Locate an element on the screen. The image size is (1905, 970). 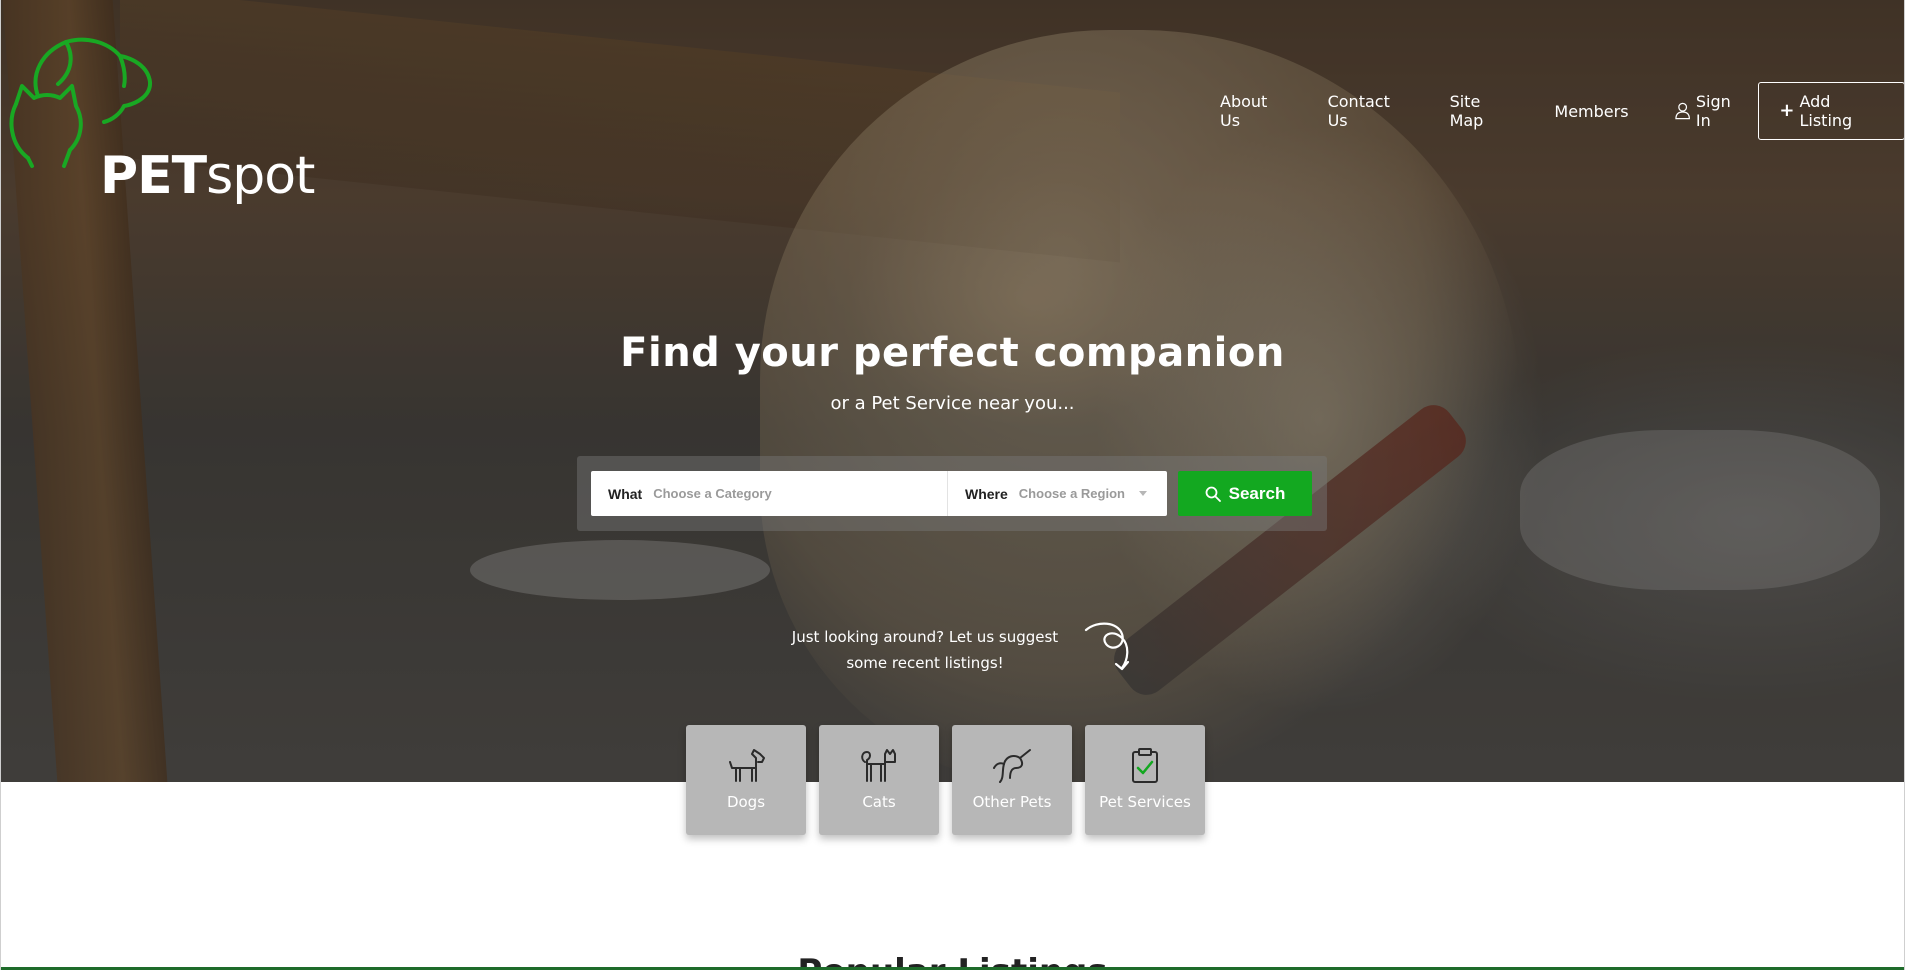
nav-members: Members is located at coordinates (1591, 111).